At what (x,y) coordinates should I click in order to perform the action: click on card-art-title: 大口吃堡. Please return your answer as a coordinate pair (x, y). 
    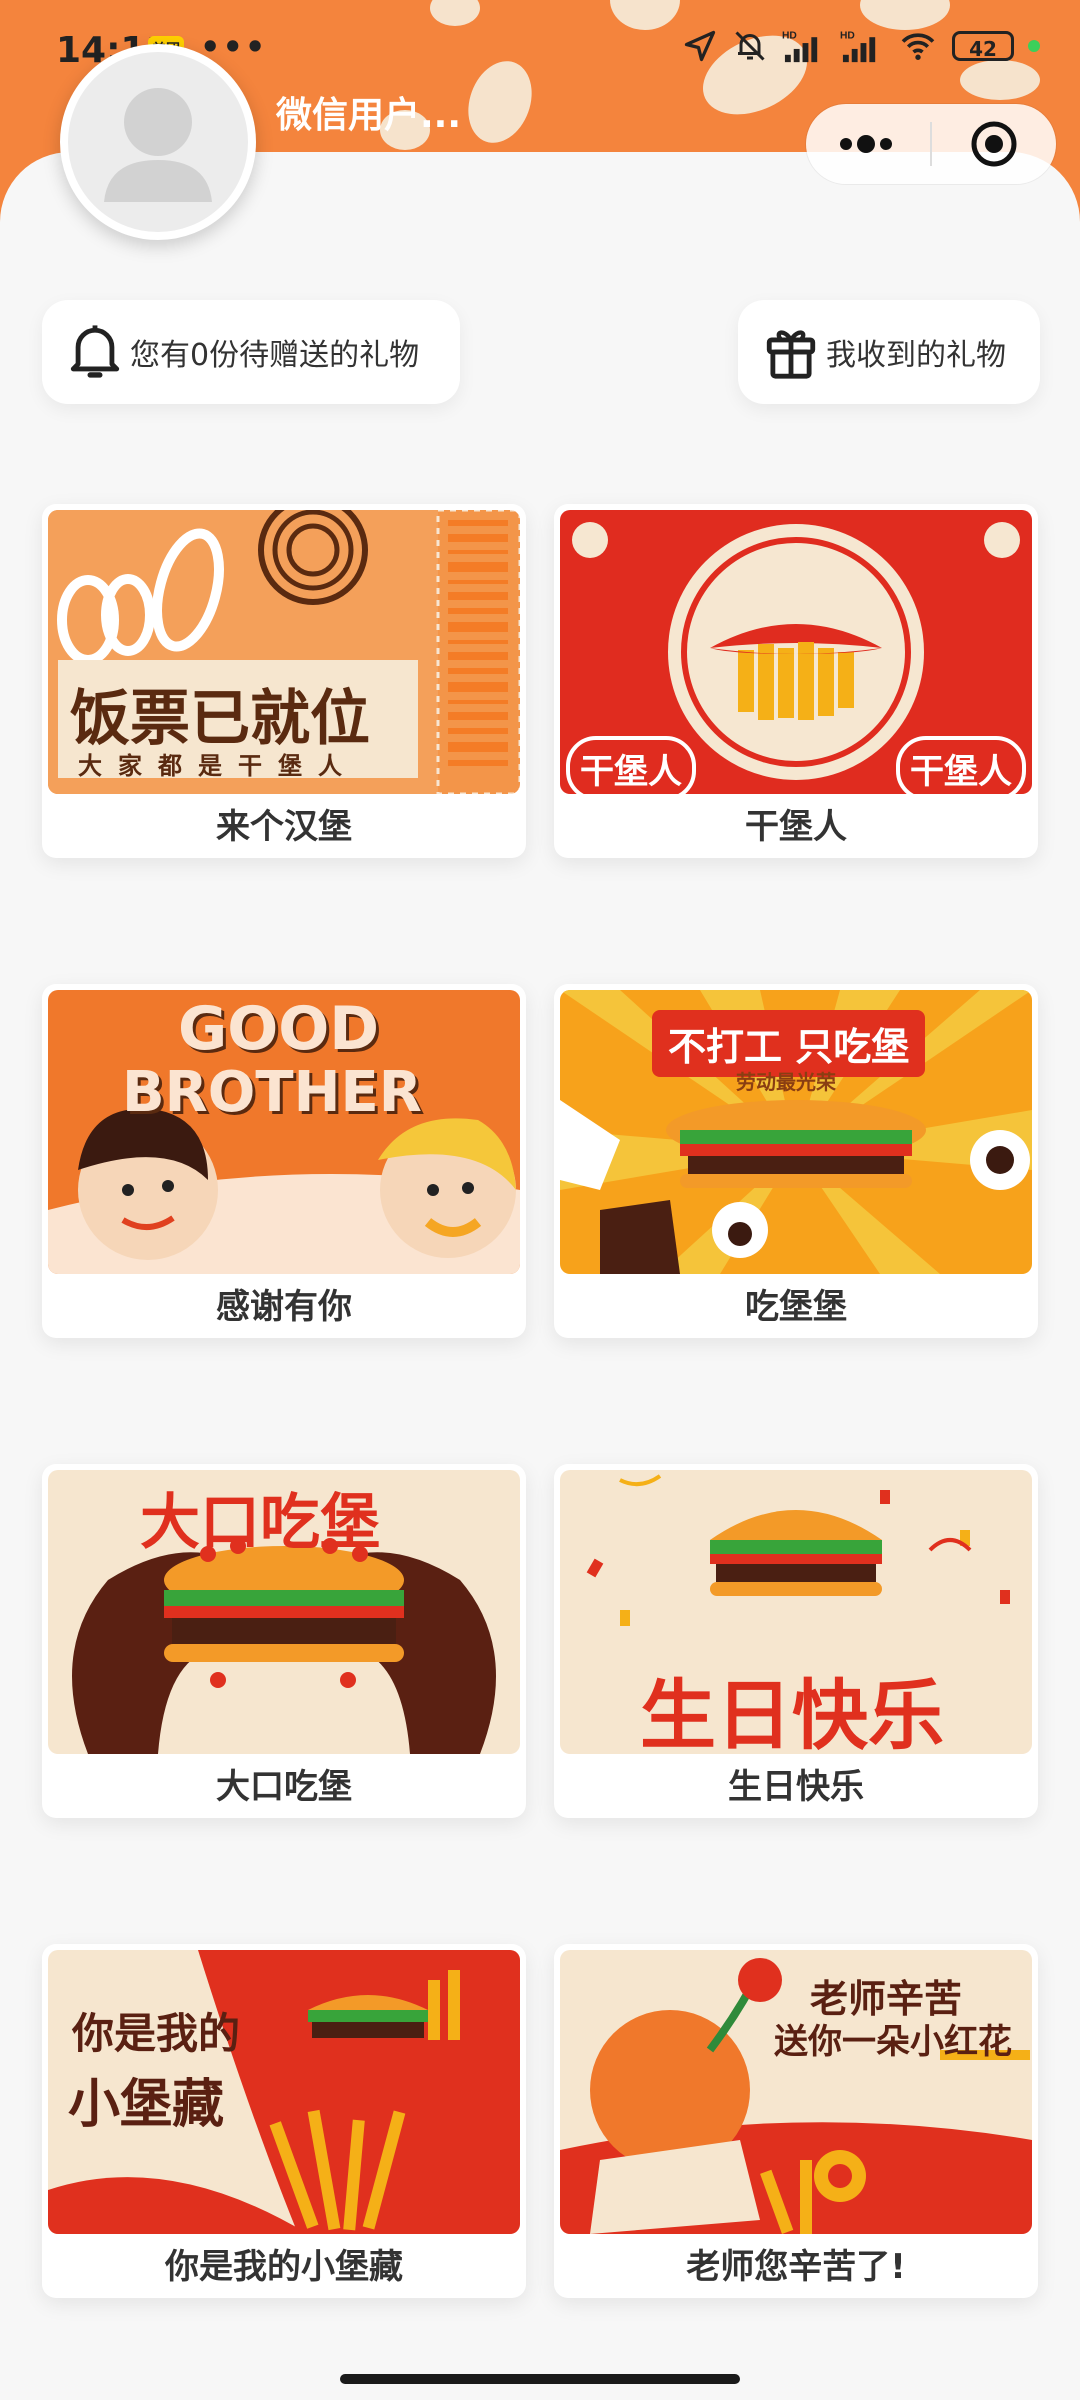
    Looking at the image, I should click on (260, 1523).